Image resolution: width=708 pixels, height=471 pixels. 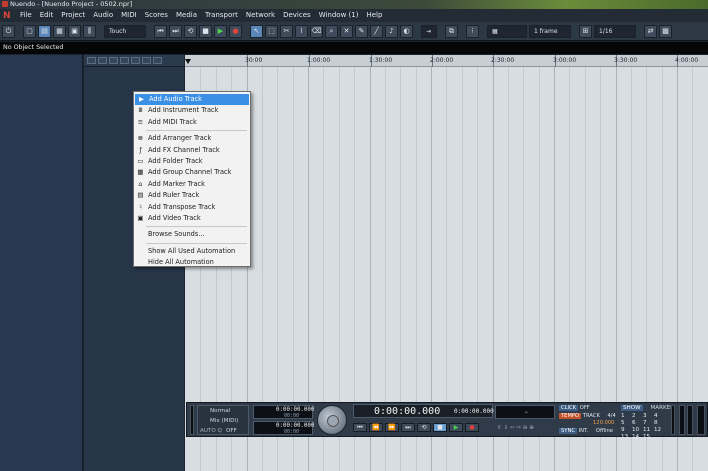 I want to click on range-selection-tool-icon: ⬚, so click(x=271, y=31).